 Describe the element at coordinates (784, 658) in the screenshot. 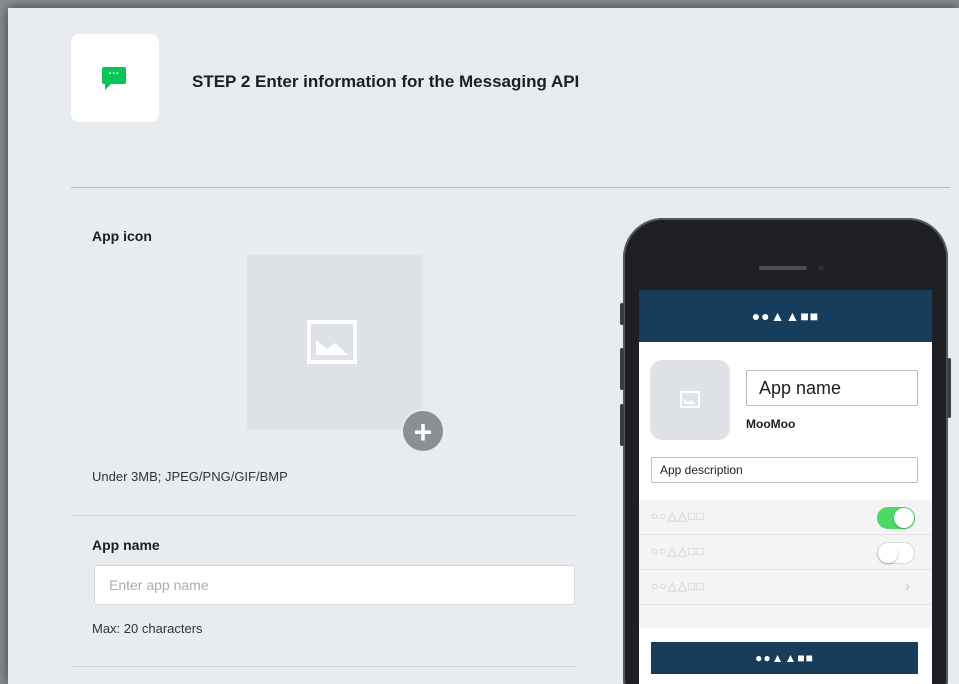

I see `preview-button: ●●▲▲■■` at that location.